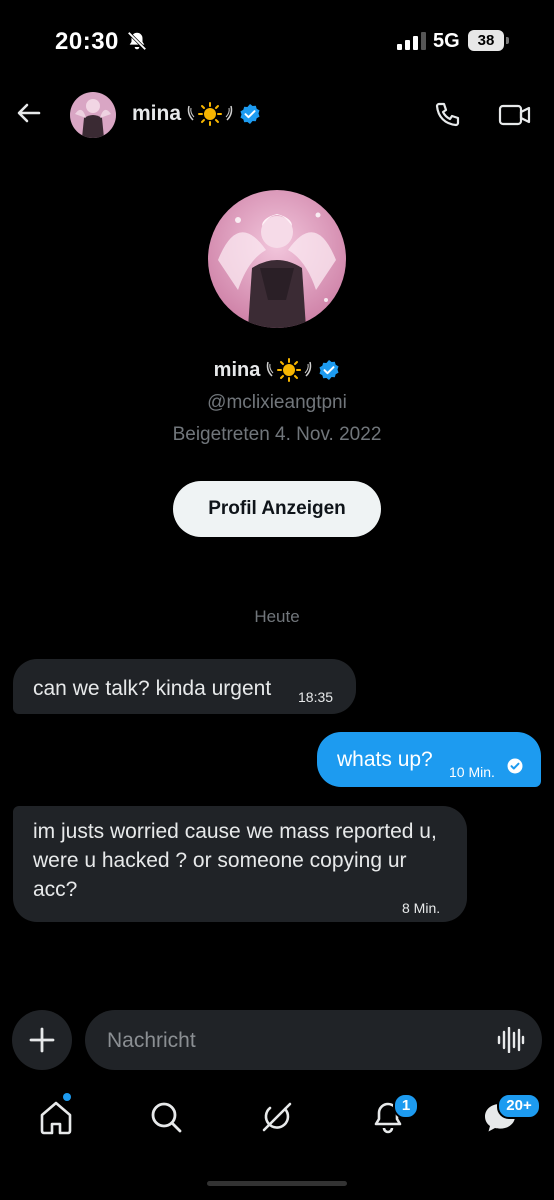 This screenshot has height=1200, width=554. Describe the element at coordinates (277, 115) in the screenshot. I see `conversation-header: mina` at that location.